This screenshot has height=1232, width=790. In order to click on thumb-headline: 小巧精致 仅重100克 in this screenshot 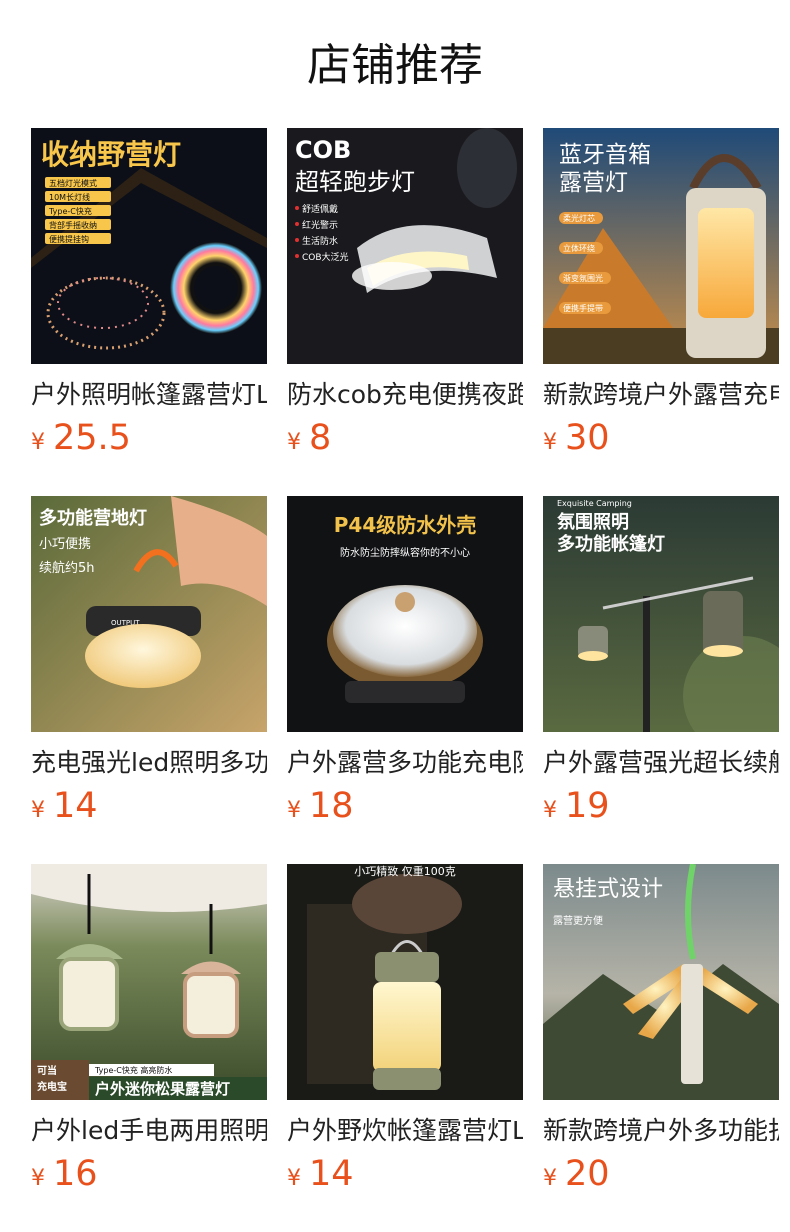, I will do `click(405, 871)`.